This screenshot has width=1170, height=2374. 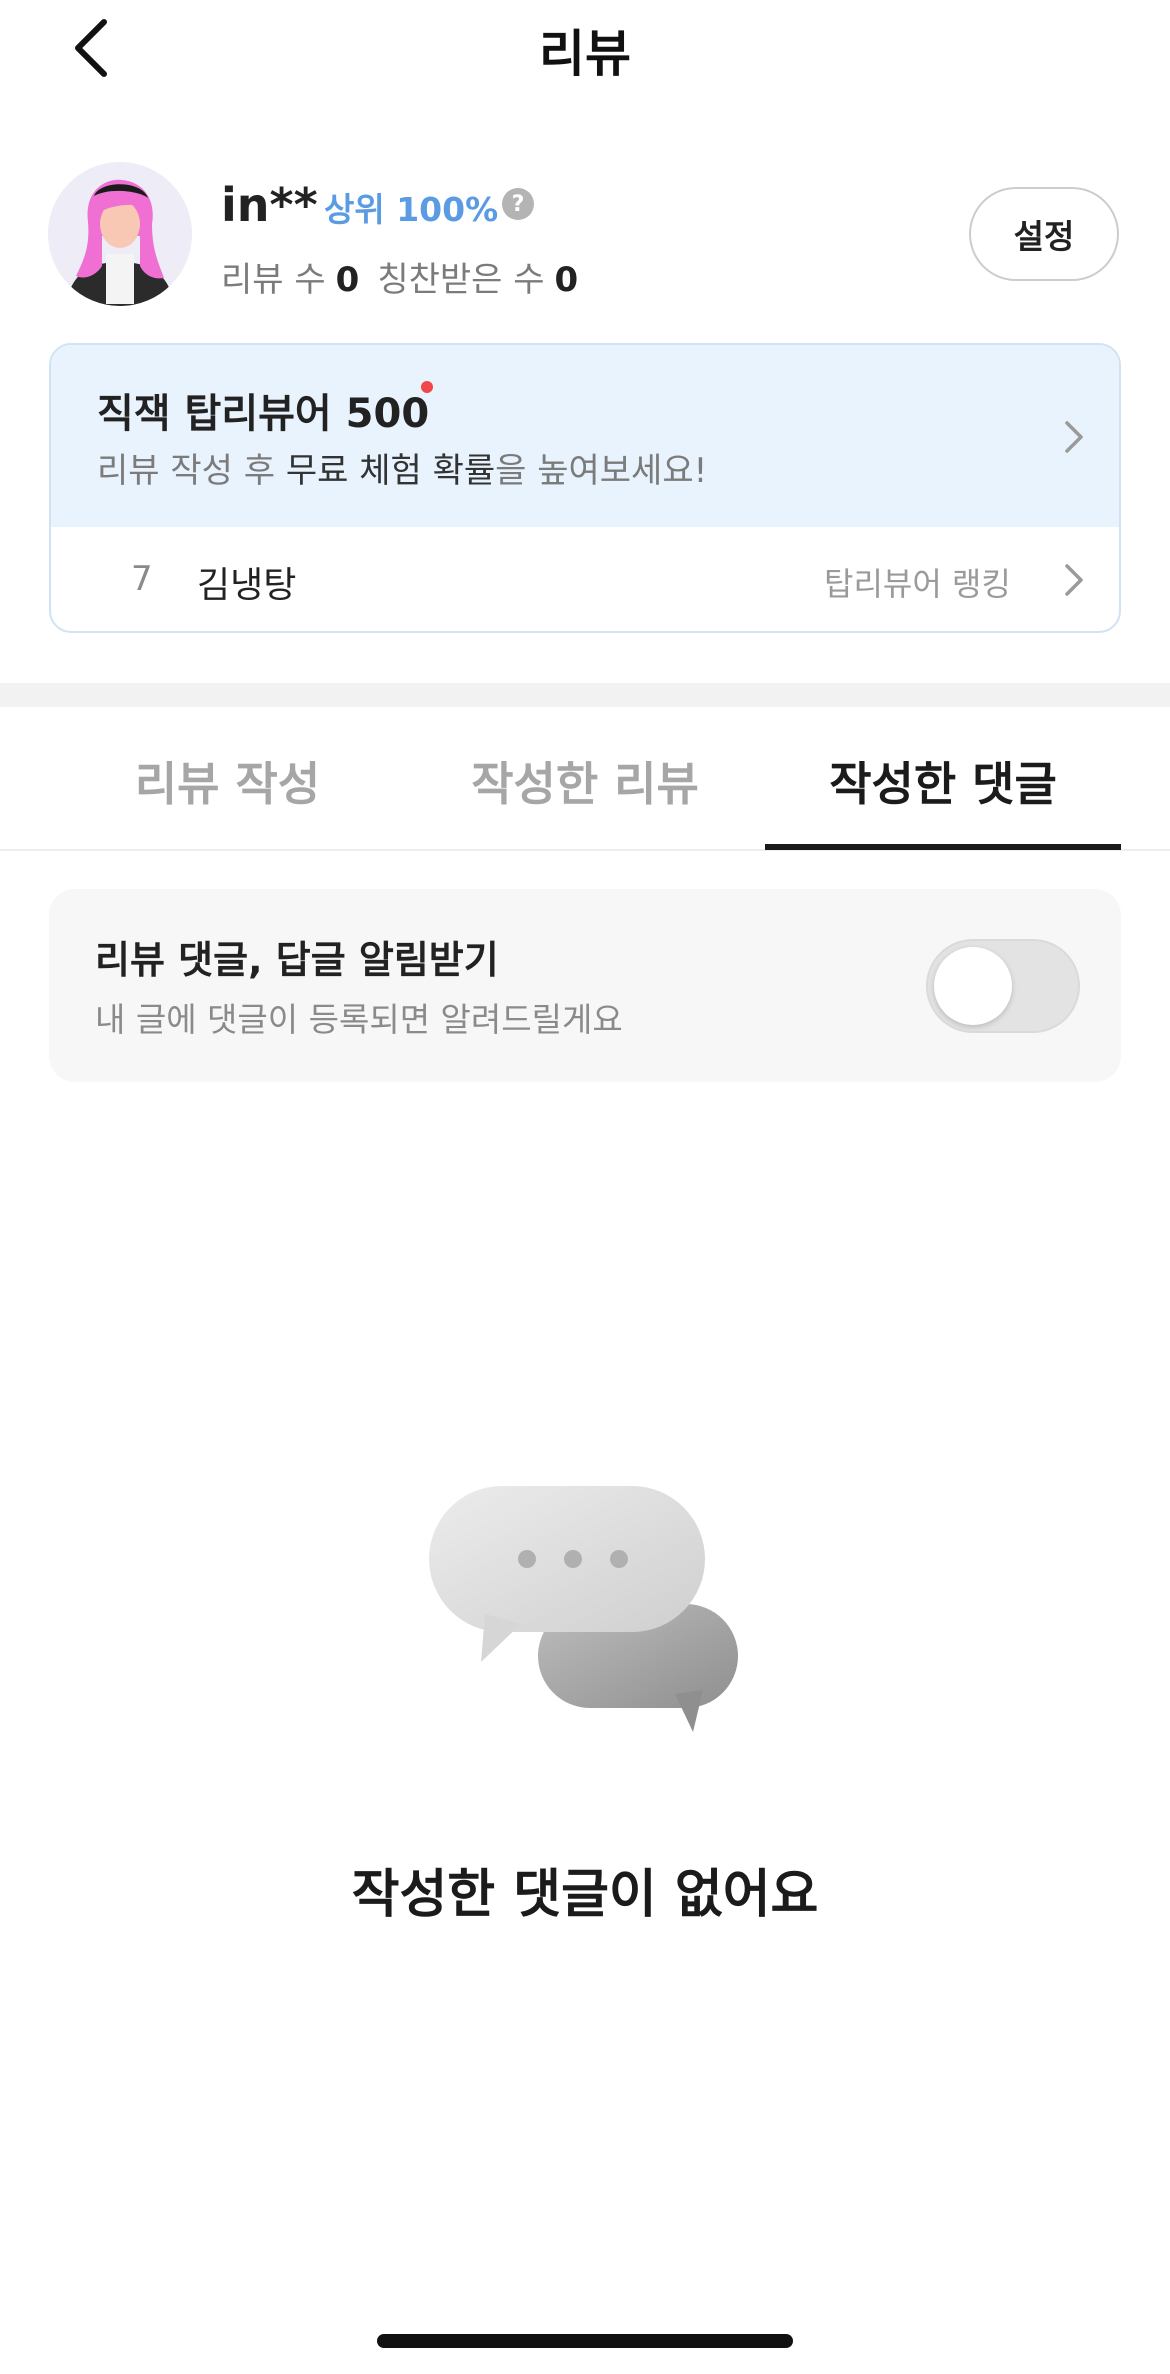 What do you see at coordinates (601, 471) in the screenshot?
I see `desc-post: 을 높여보세요!` at bounding box center [601, 471].